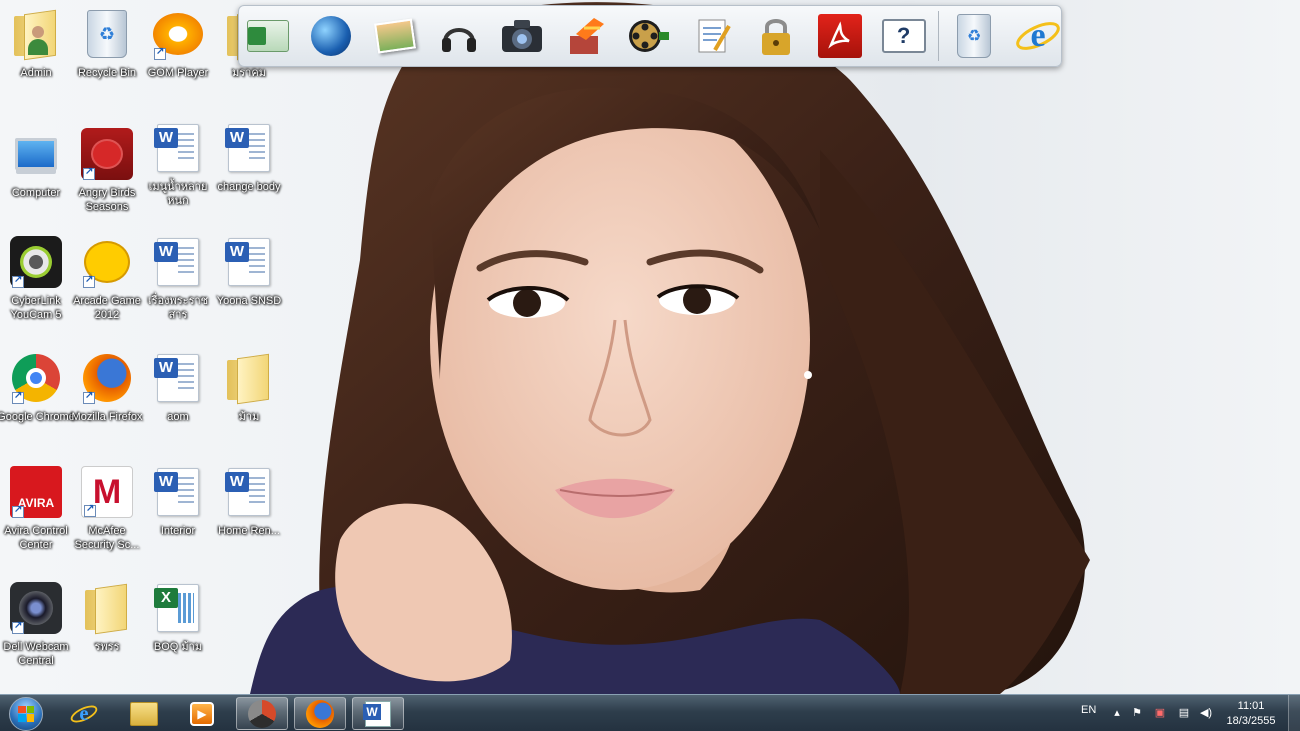 Image resolution: width=1300 pixels, height=731 pixels. What do you see at coordinates (178, 647) in the screenshot?
I see `desktop-icon-label: BOQ ม้าม` at bounding box center [178, 647].